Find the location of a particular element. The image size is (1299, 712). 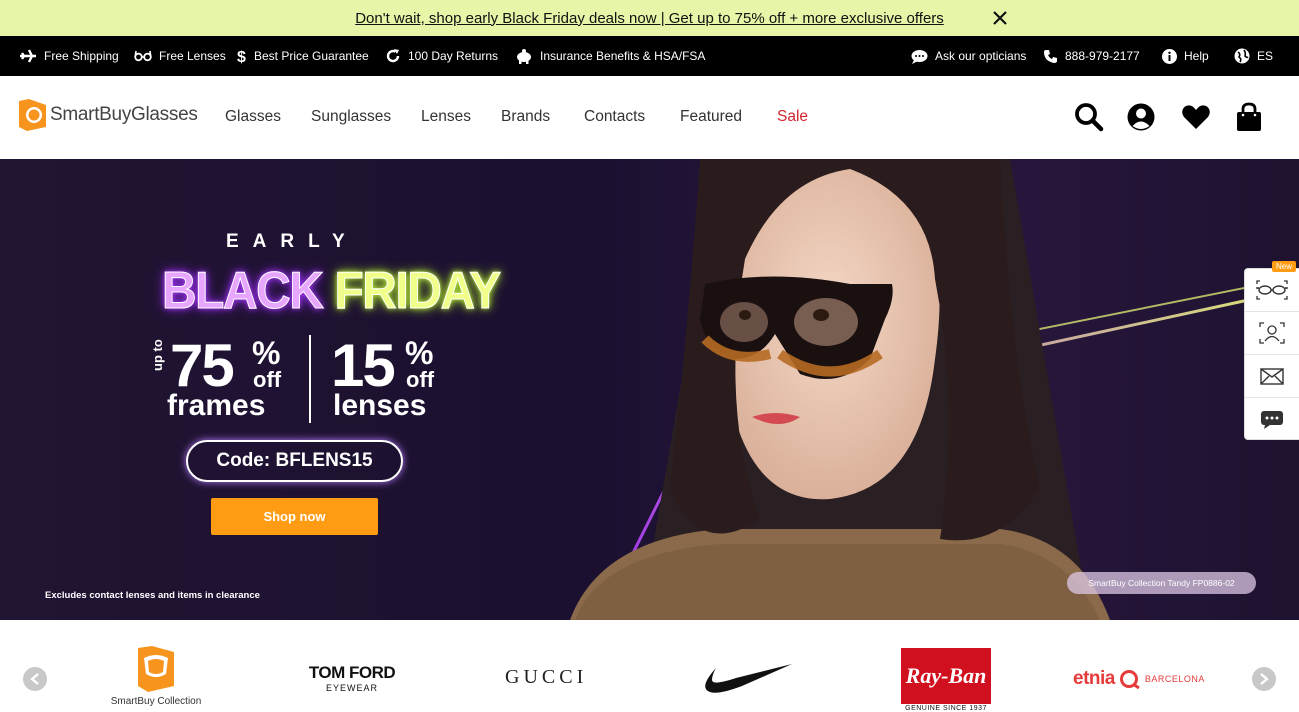

brand-ray-ban: Ray-Ban GENUINE SINCE 1937 is located at coordinates (946, 680).